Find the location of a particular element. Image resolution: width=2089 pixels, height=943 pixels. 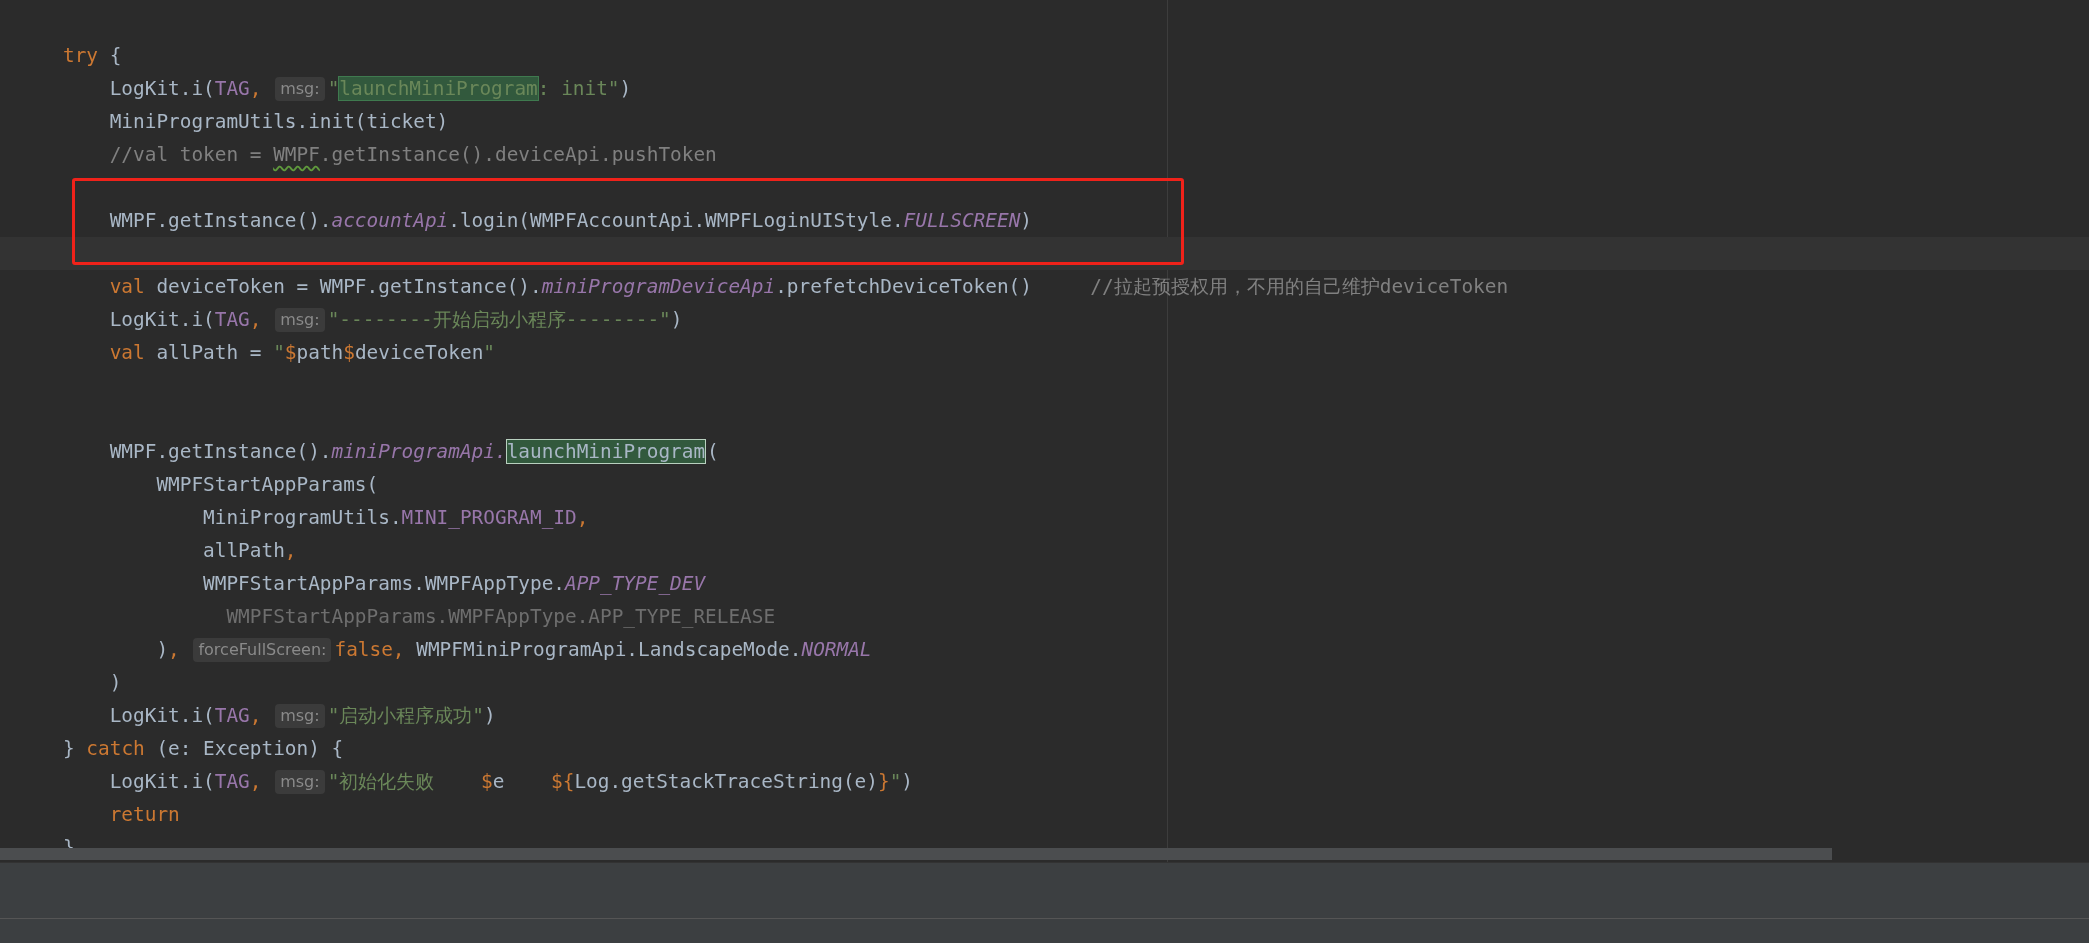

inlay-hint: forceFullScreen: is located at coordinates (262, 649).